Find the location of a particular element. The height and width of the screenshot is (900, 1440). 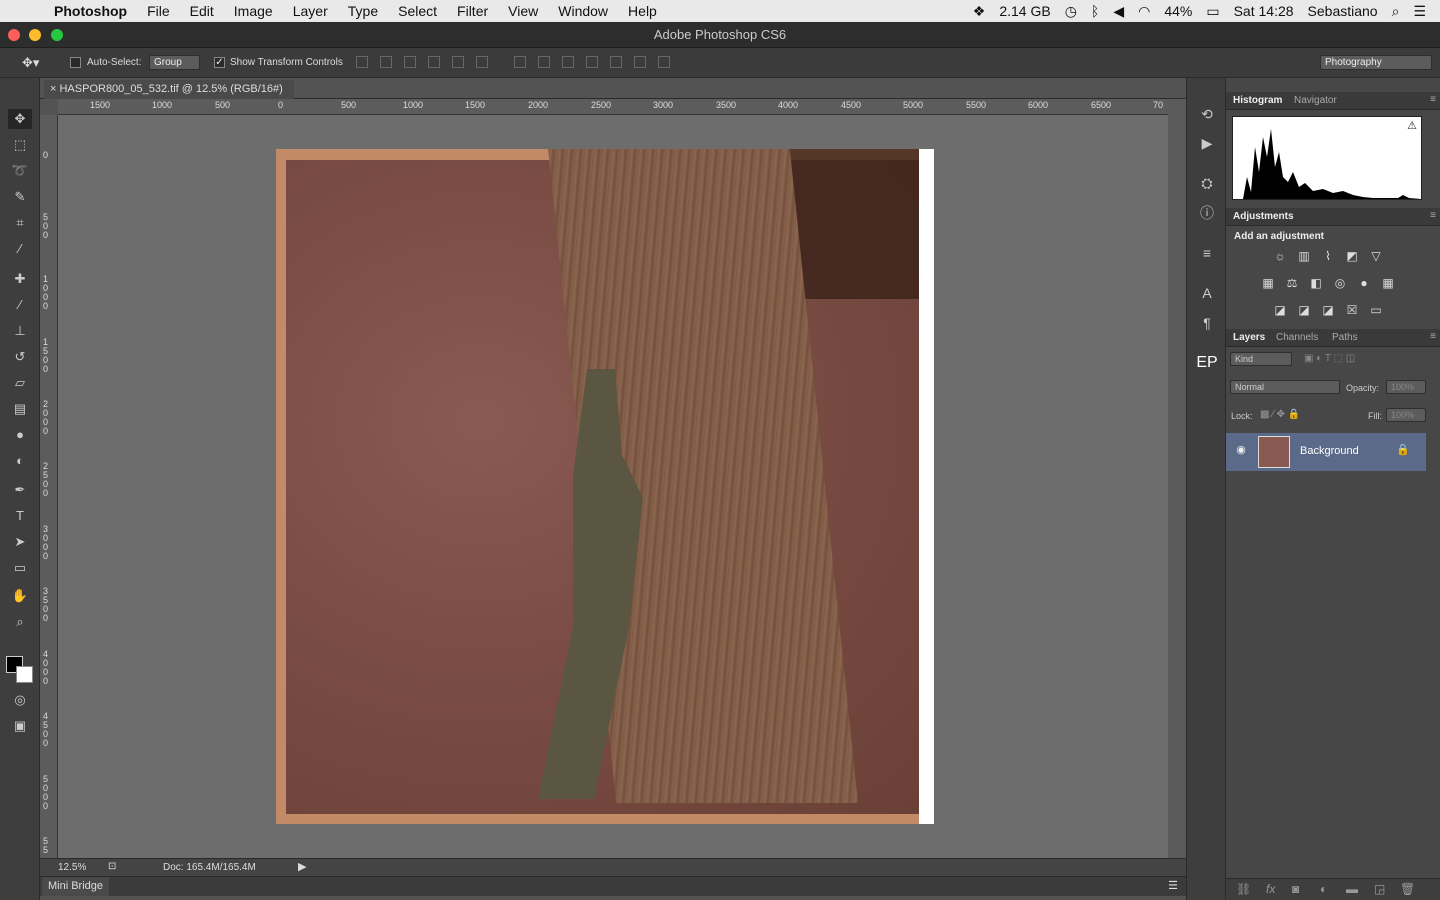

workspace-dropdown: Photography is located at coordinates (1376, 62).